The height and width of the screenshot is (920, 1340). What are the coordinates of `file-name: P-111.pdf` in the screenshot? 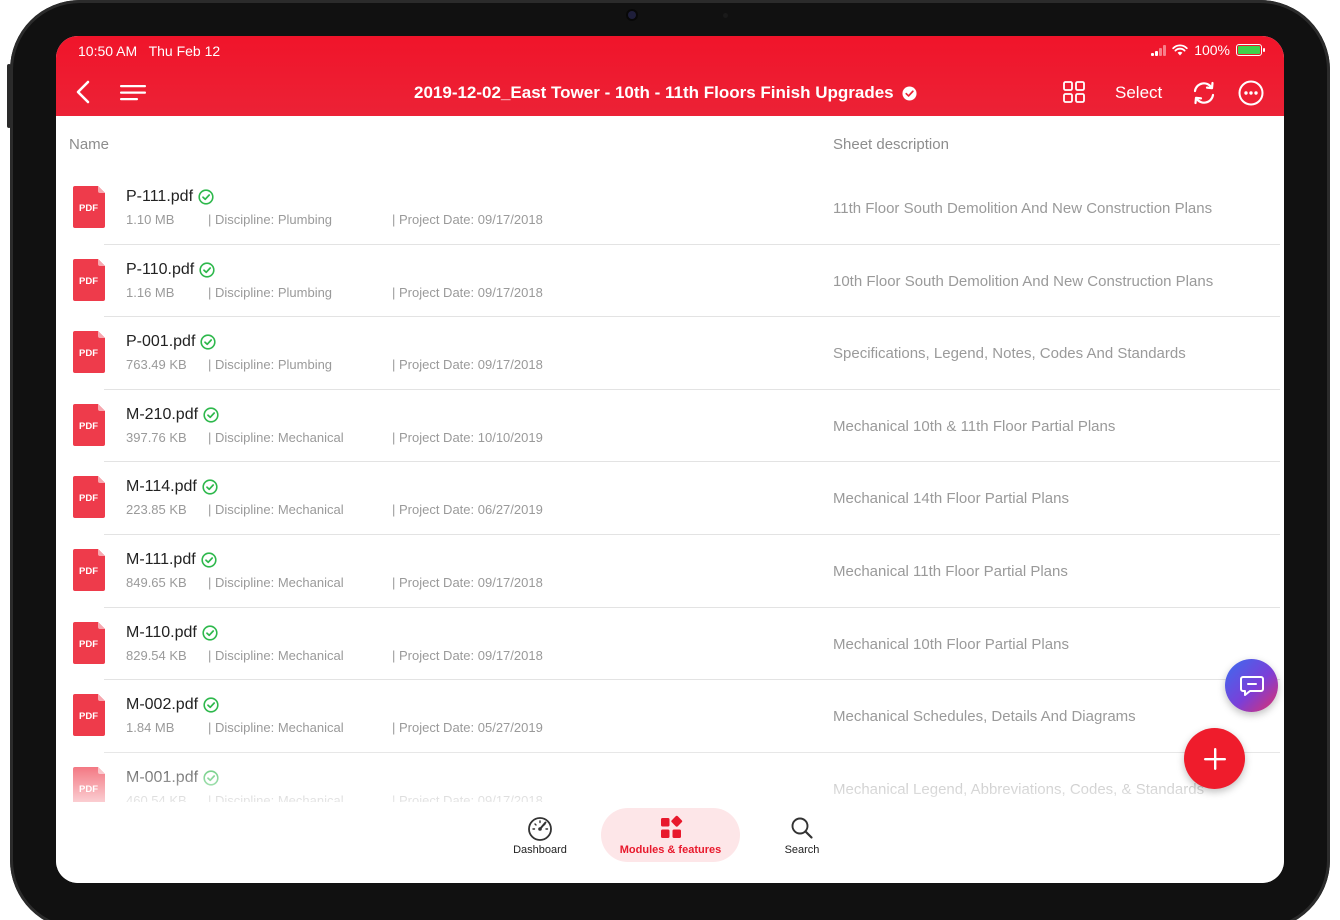 It's located at (170, 197).